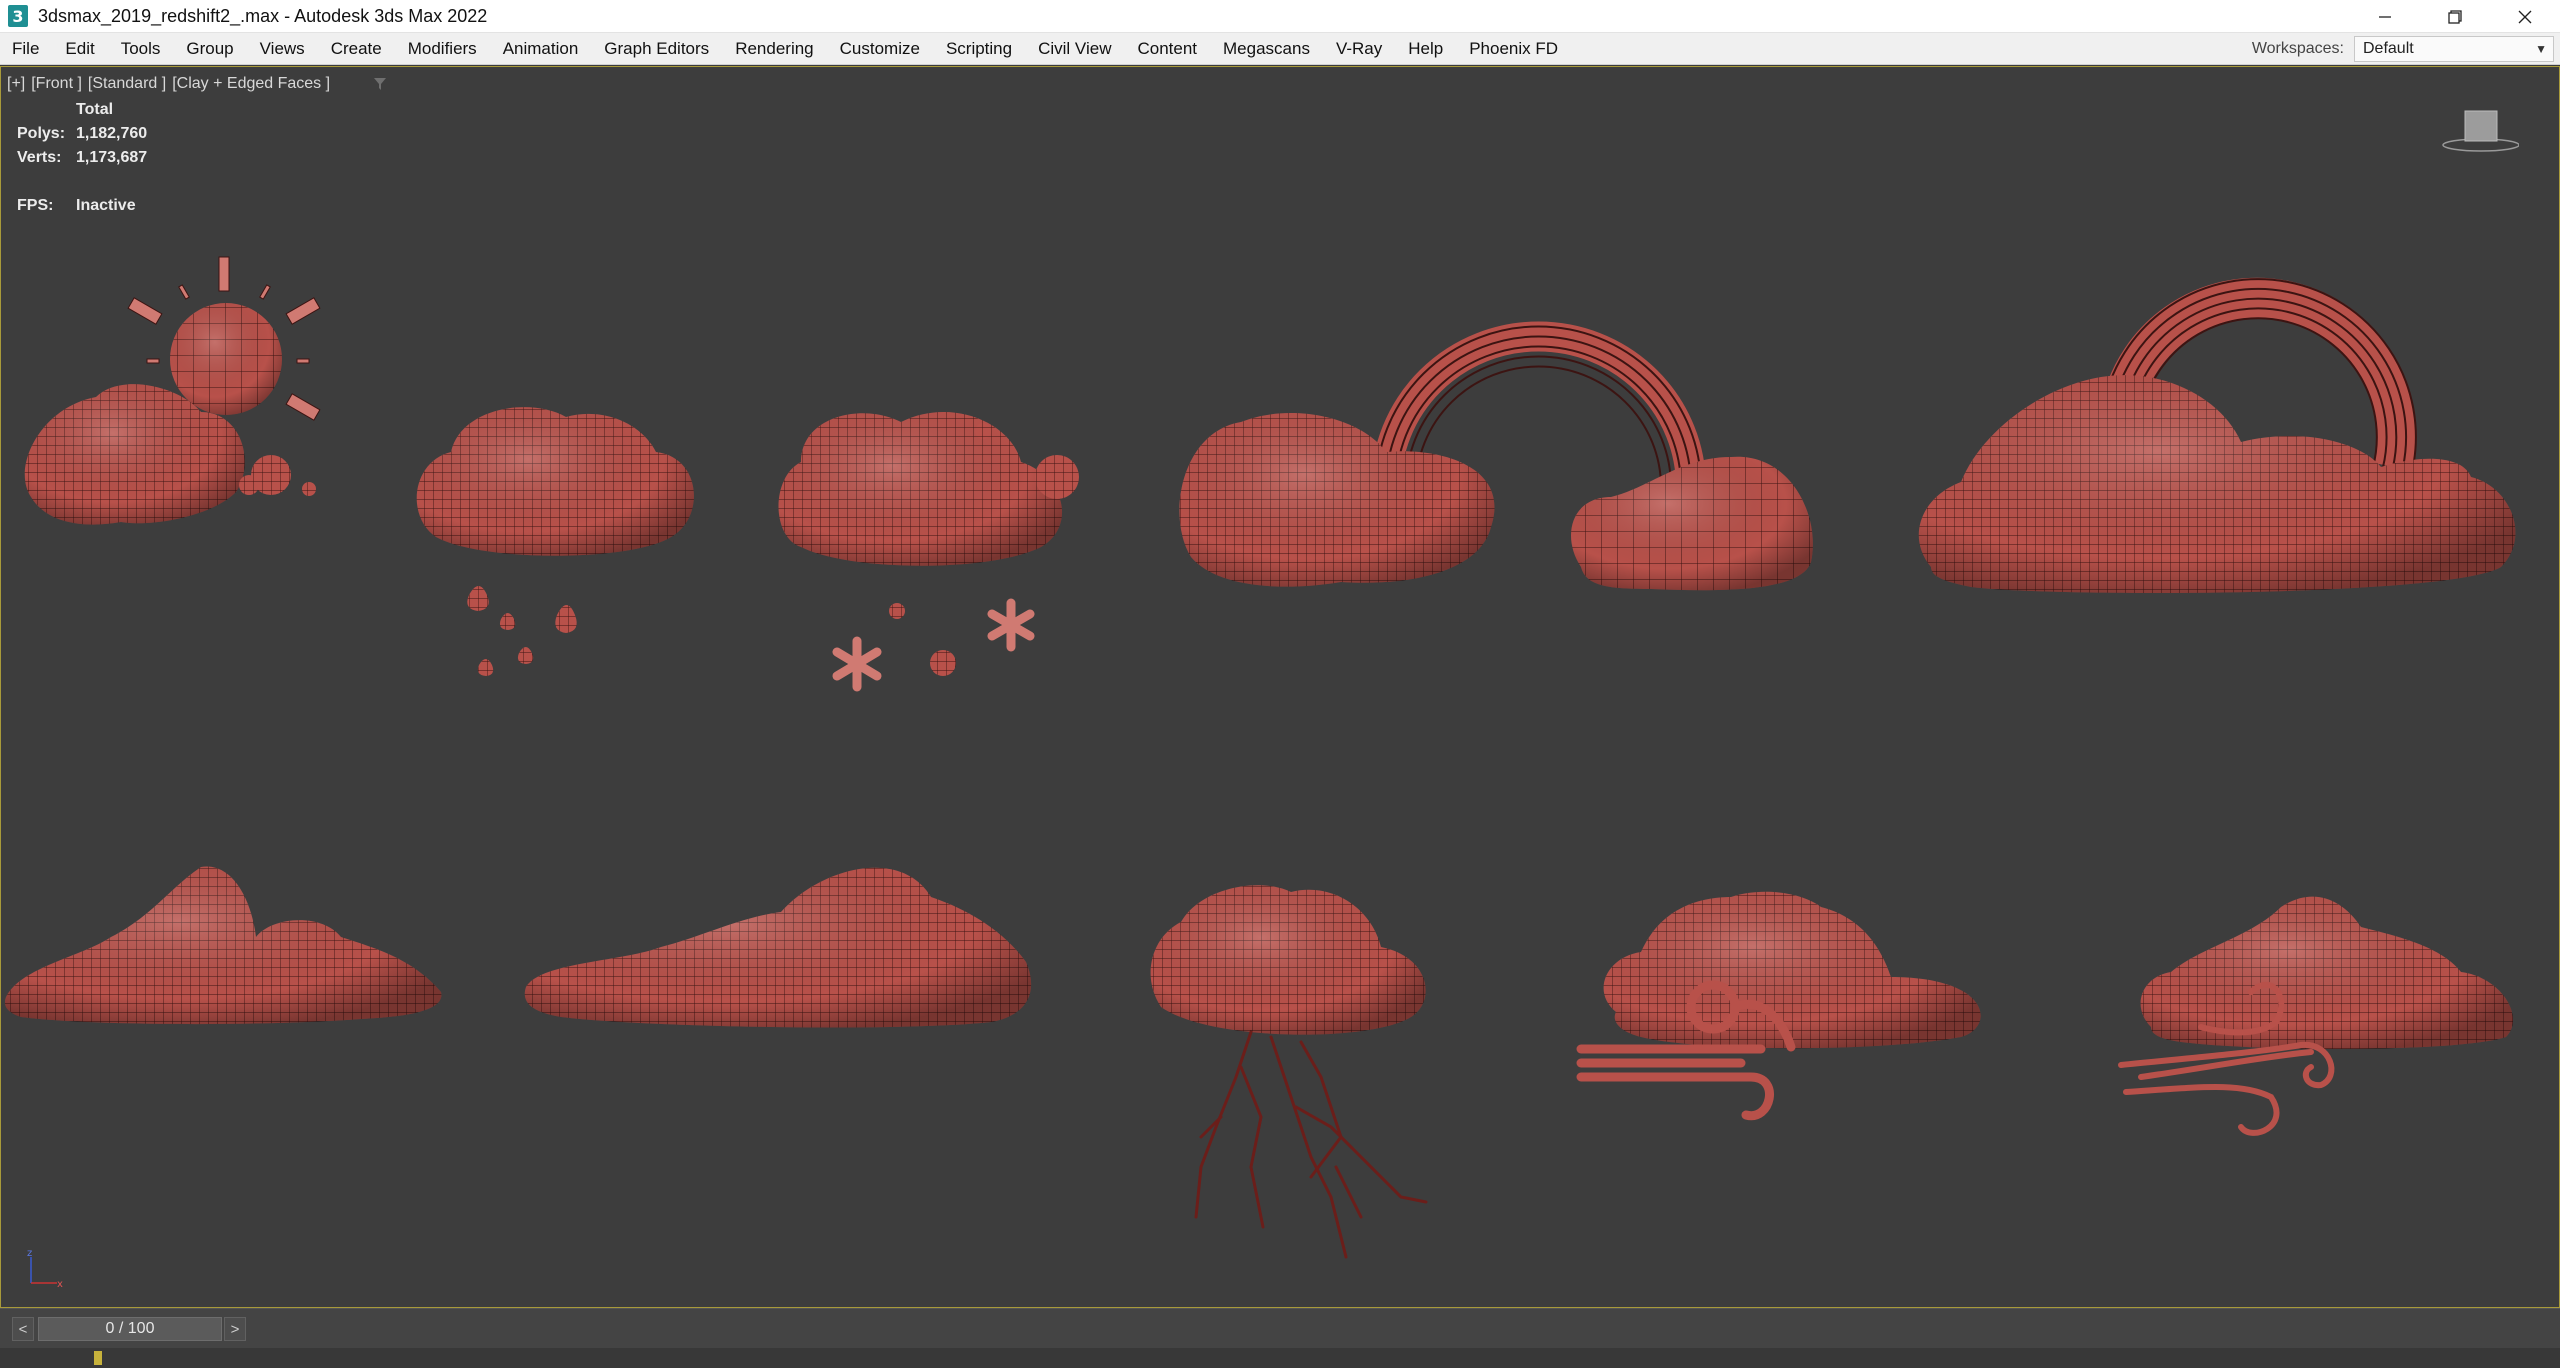  What do you see at coordinates (23, 1329) in the screenshot?
I see `previous-frame-button: <` at bounding box center [23, 1329].